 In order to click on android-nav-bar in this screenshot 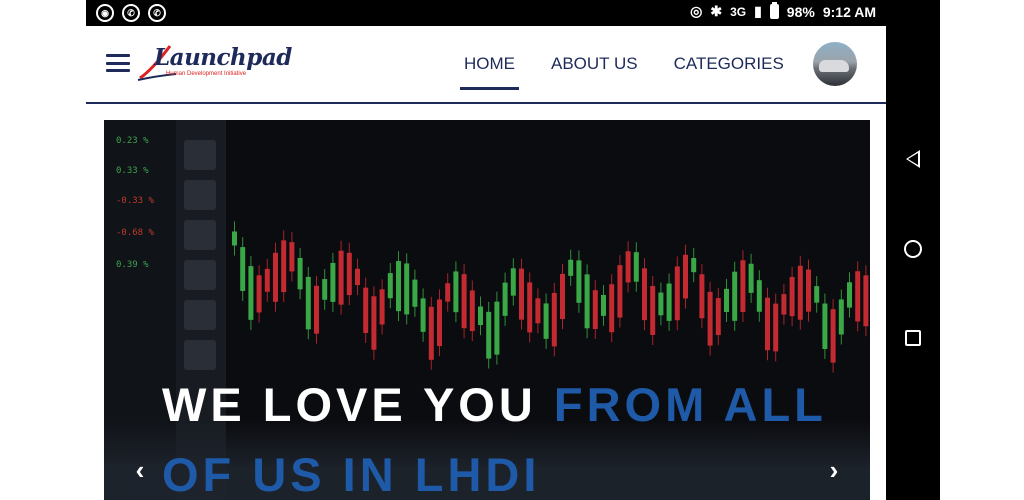, I will do `click(913, 250)`.